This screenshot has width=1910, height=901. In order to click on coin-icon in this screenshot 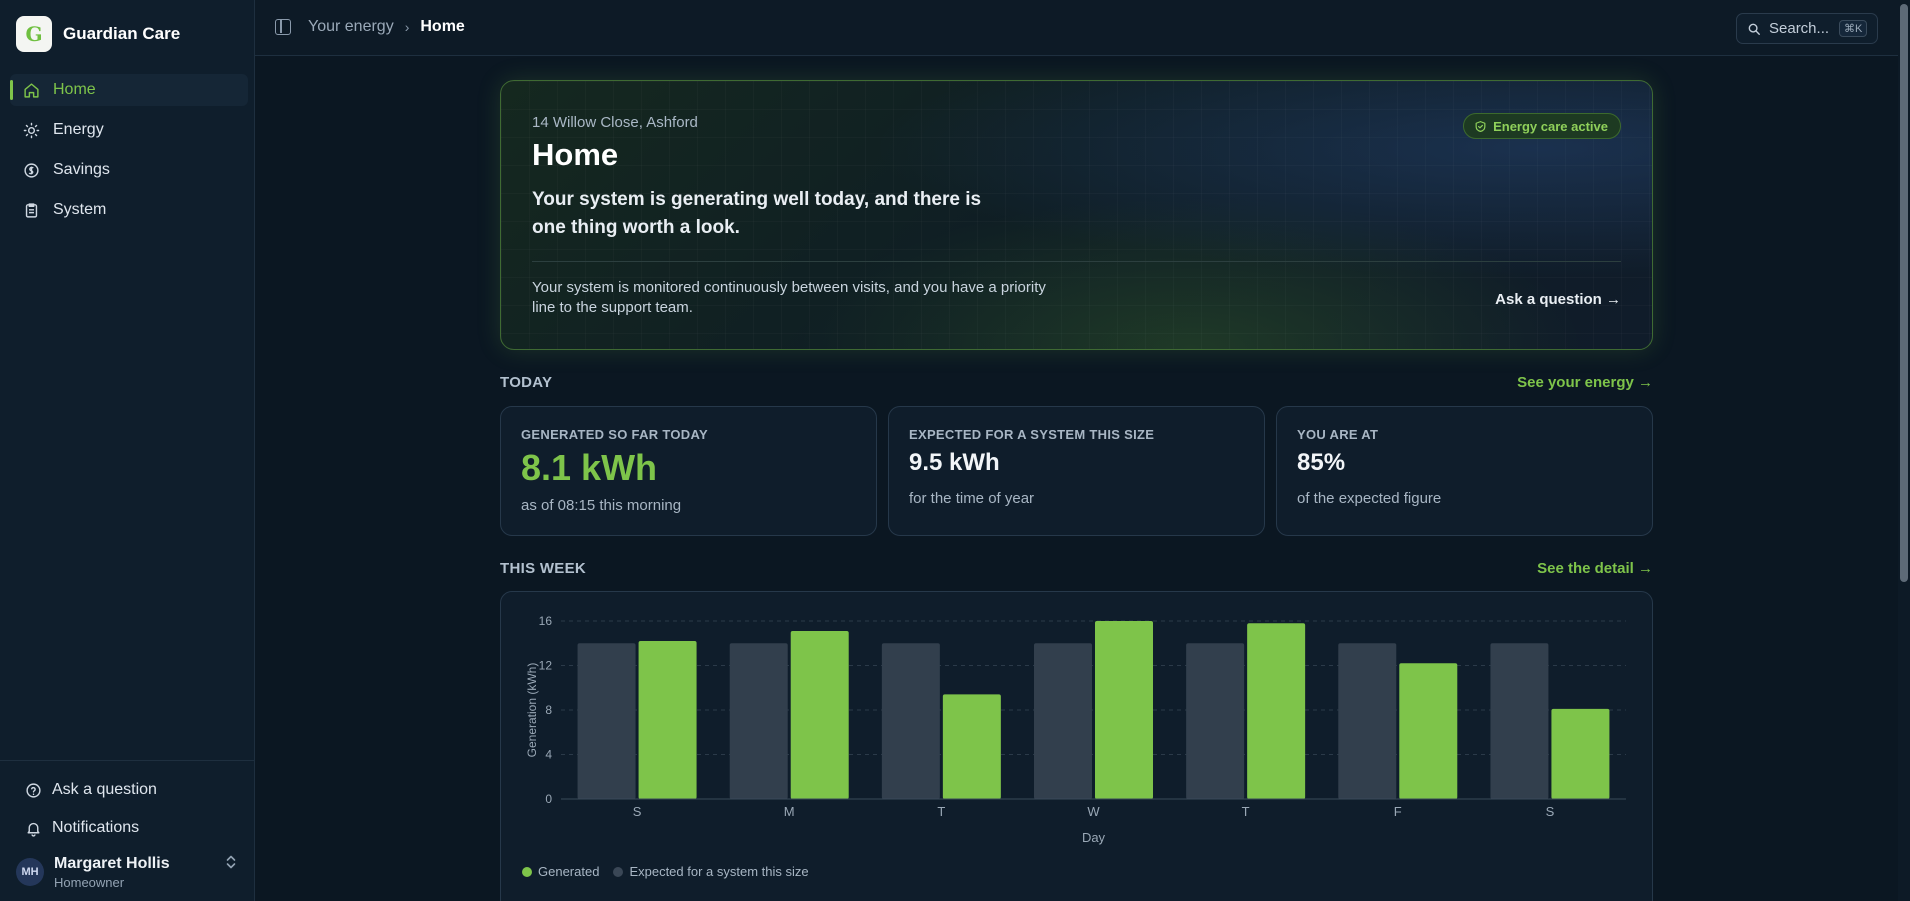, I will do `click(31, 170)`.